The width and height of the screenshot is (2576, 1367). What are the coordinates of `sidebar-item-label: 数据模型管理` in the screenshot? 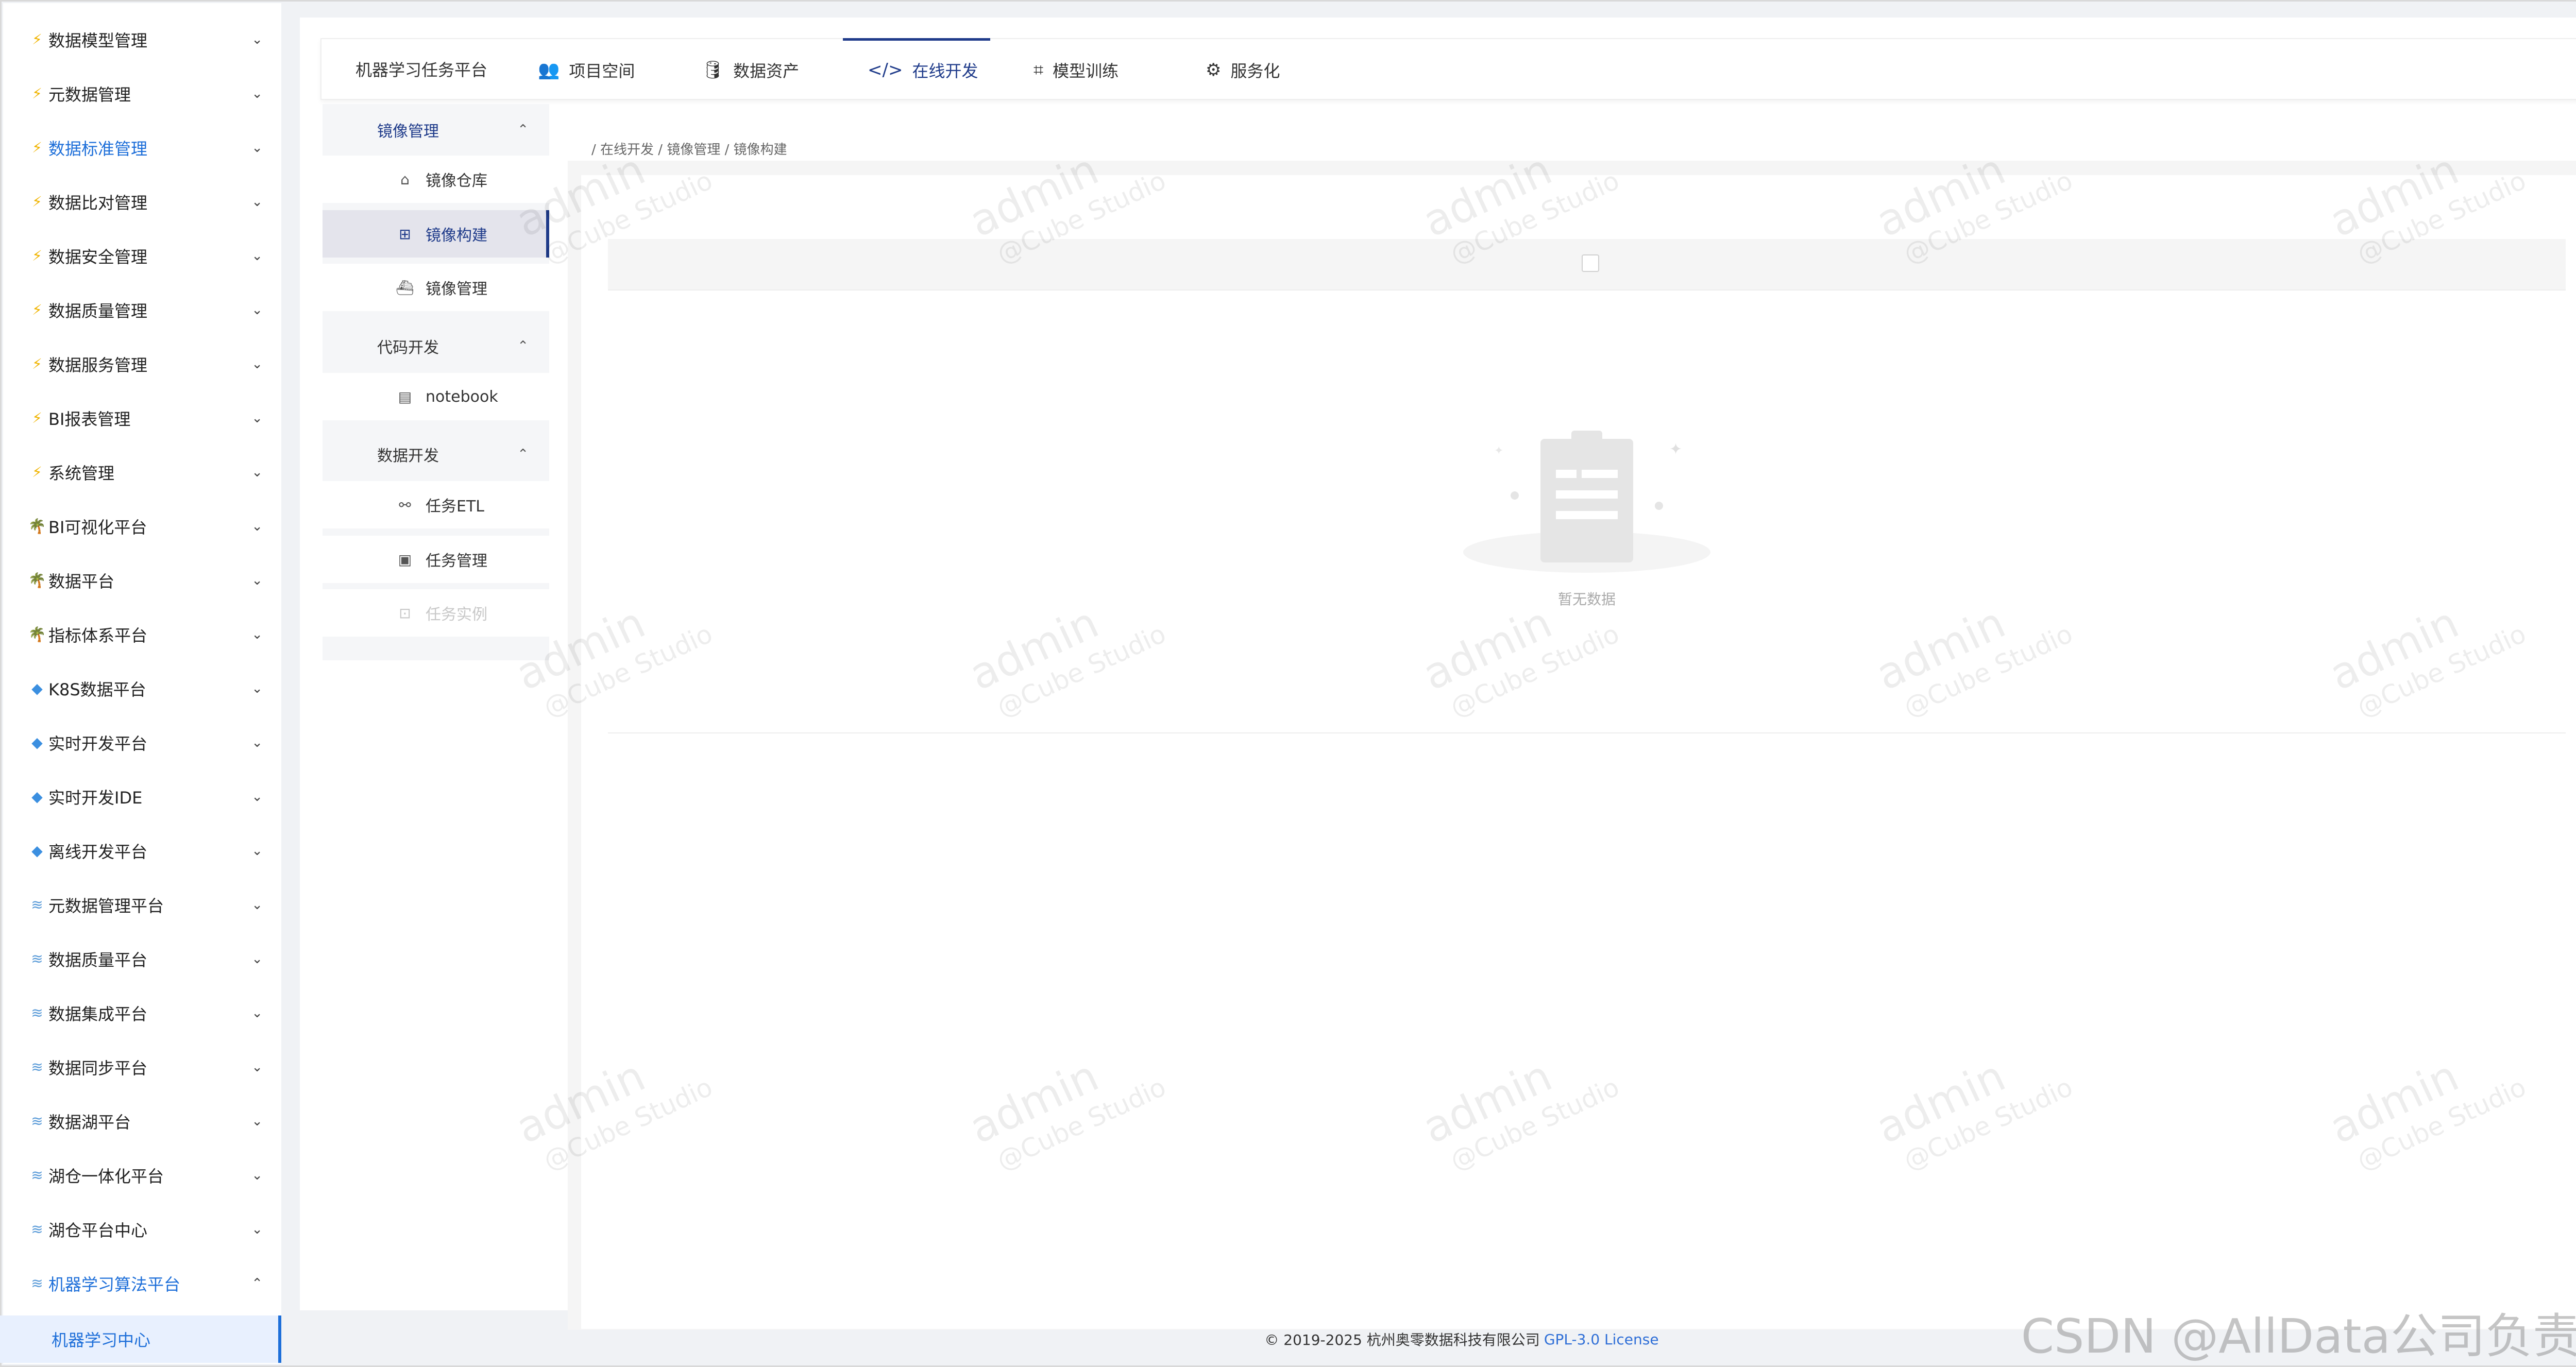 It's located at (98, 40).